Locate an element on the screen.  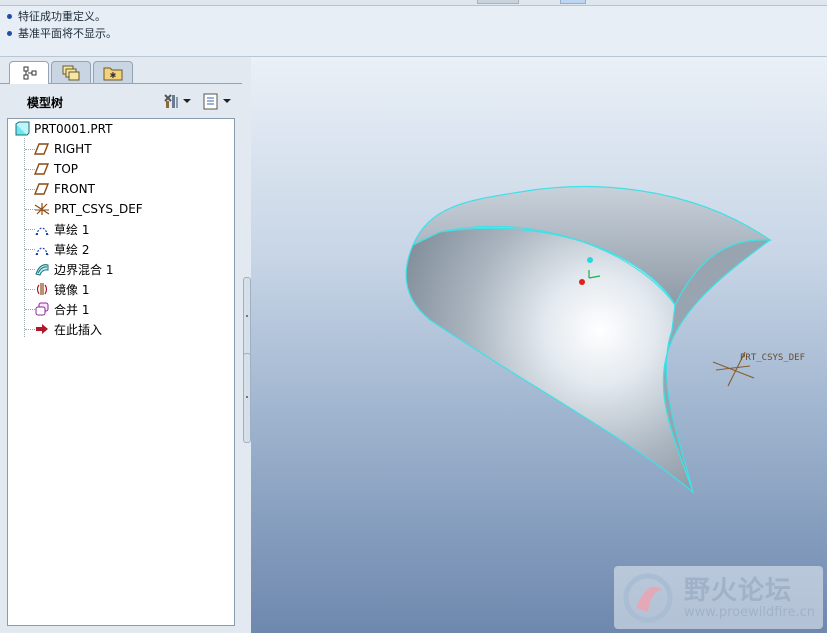
tree-item-label: 草绘 1 is located at coordinates (72, 229).